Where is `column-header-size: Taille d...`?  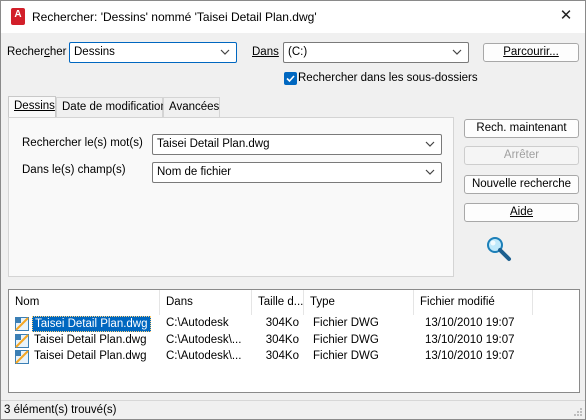
column-header-size: Taille d... is located at coordinates (278, 302).